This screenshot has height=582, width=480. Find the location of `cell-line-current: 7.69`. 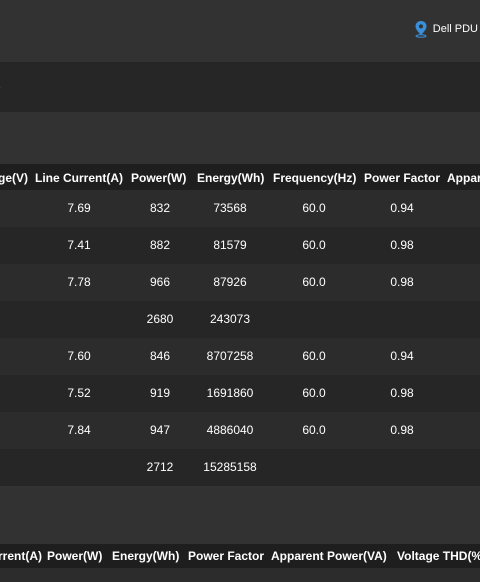

cell-line-current: 7.69 is located at coordinates (79, 208).